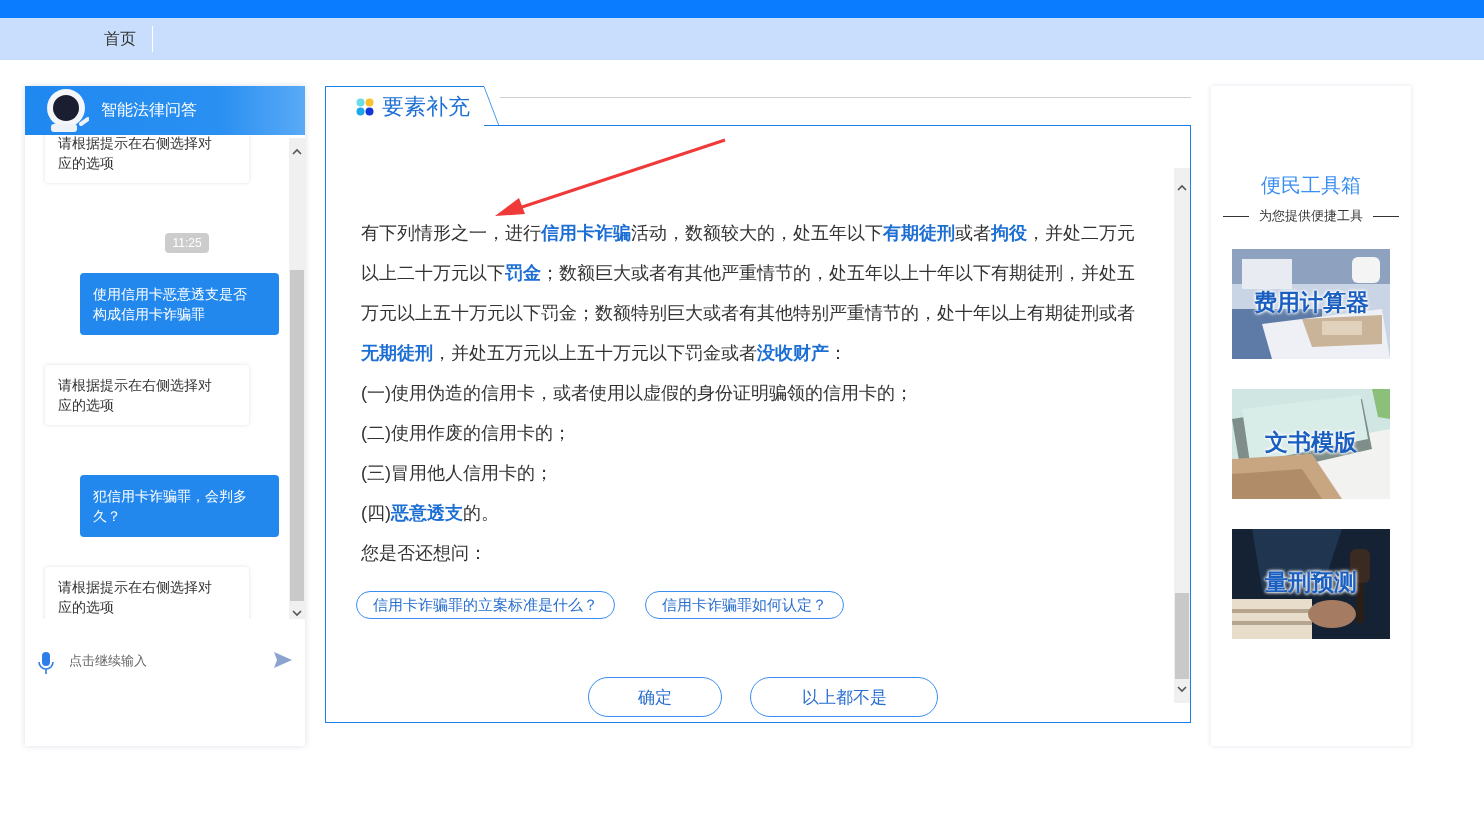  Describe the element at coordinates (179, 505) in the screenshot. I see `user-message: 犯信用卡诈骗罪，会判多久？` at that location.